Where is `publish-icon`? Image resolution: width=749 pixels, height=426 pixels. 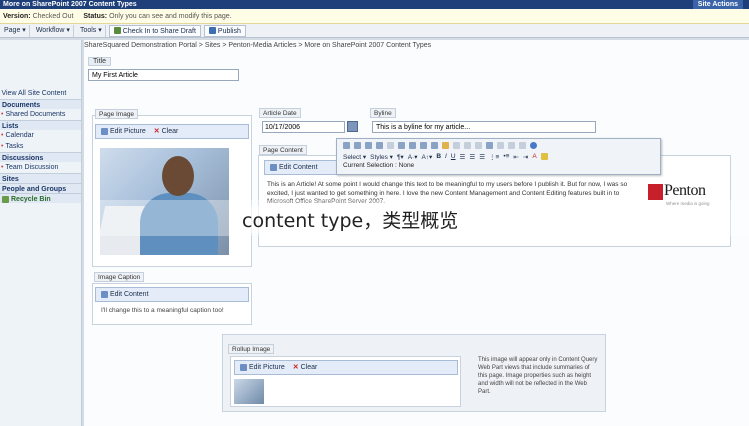 publish-icon is located at coordinates (212, 31).